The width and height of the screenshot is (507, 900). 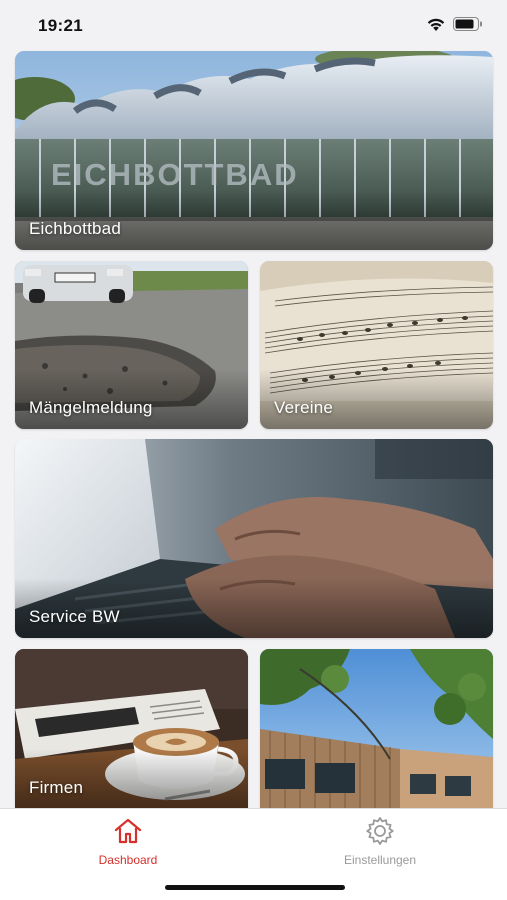 I want to click on tab-label: Dashboard, so click(x=128, y=860).